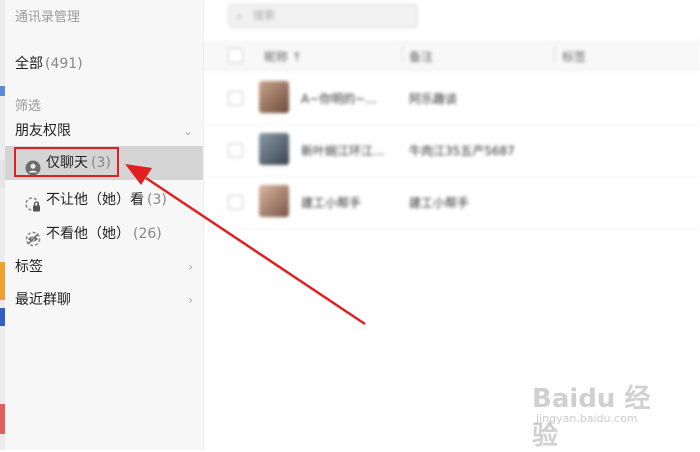 This screenshot has height=452, width=700. Describe the element at coordinates (48, 17) in the screenshot. I see `sidebar-title: 通讯录管理` at that location.